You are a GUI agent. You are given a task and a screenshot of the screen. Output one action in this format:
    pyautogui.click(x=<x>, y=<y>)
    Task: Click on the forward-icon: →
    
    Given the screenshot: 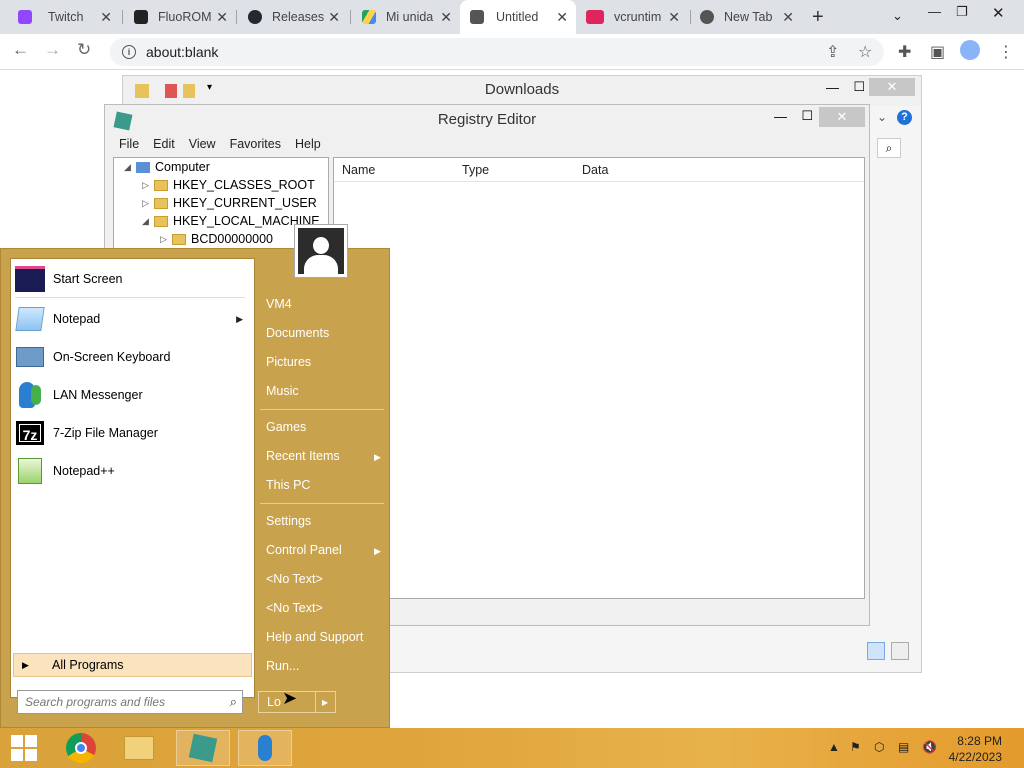 What is the action you would take?
    pyautogui.click(x=52, y=50)
    